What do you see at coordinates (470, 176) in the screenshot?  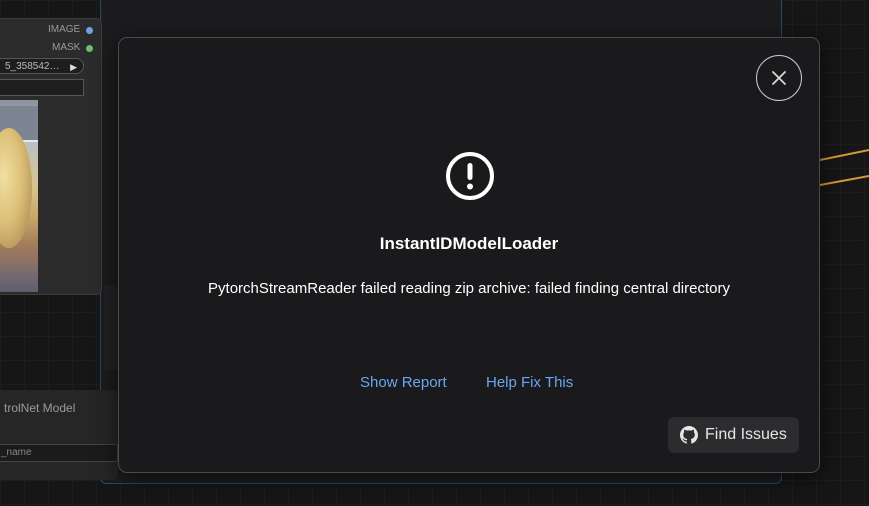 I see `exclamation-circle-icon` at bounding box center [470, 176].